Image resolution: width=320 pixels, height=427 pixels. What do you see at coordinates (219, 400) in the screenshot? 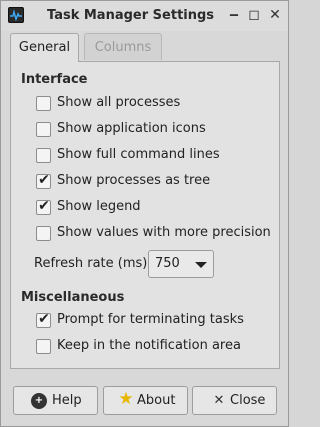
I see `close-icon: ✕` at bounding box center [219, 400].